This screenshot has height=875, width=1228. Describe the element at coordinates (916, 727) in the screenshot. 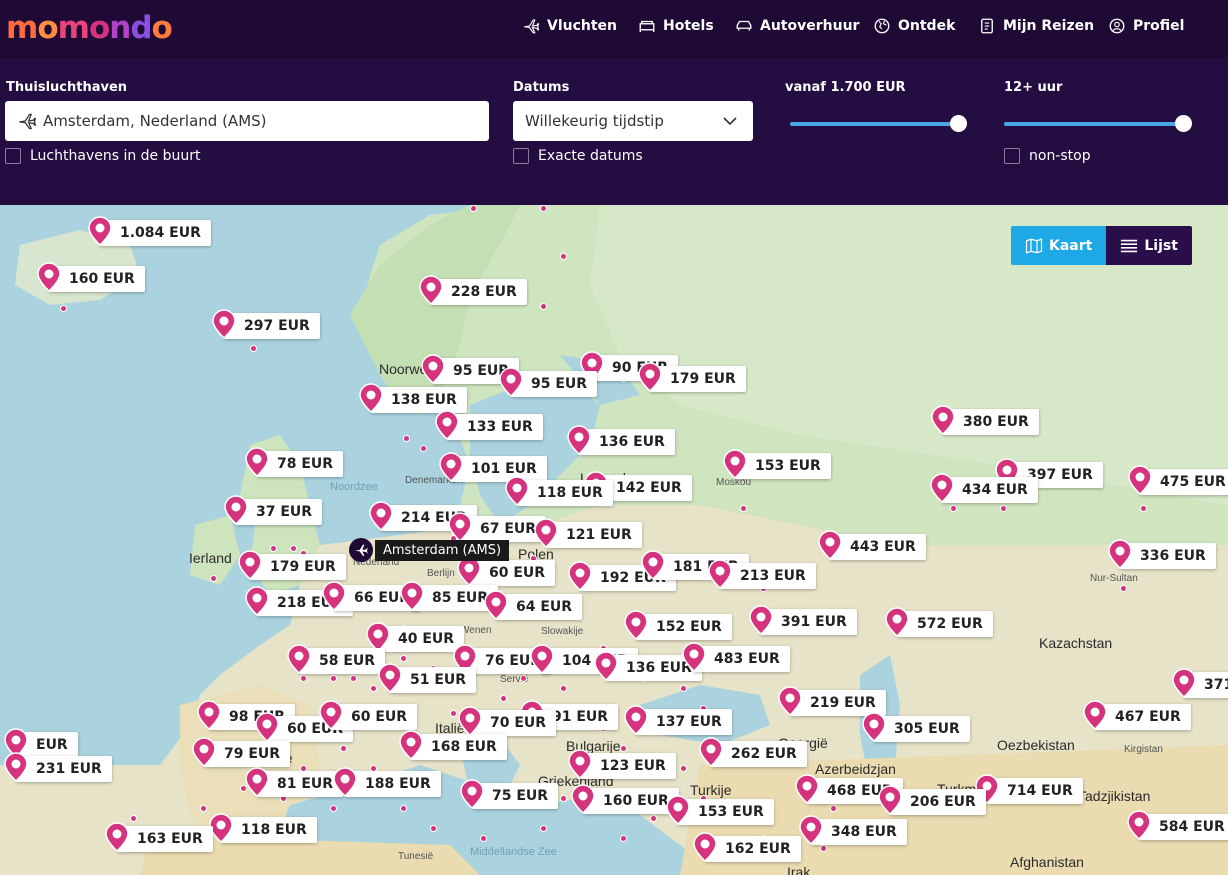

I see `price-marker: 305 EUR` at that location.